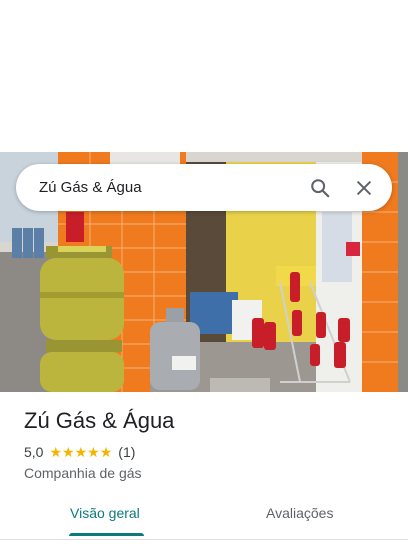  Describe the element at coordinates (169, 187) in the screenshot. I see `search-input: Zú Gás & Água` at that location.